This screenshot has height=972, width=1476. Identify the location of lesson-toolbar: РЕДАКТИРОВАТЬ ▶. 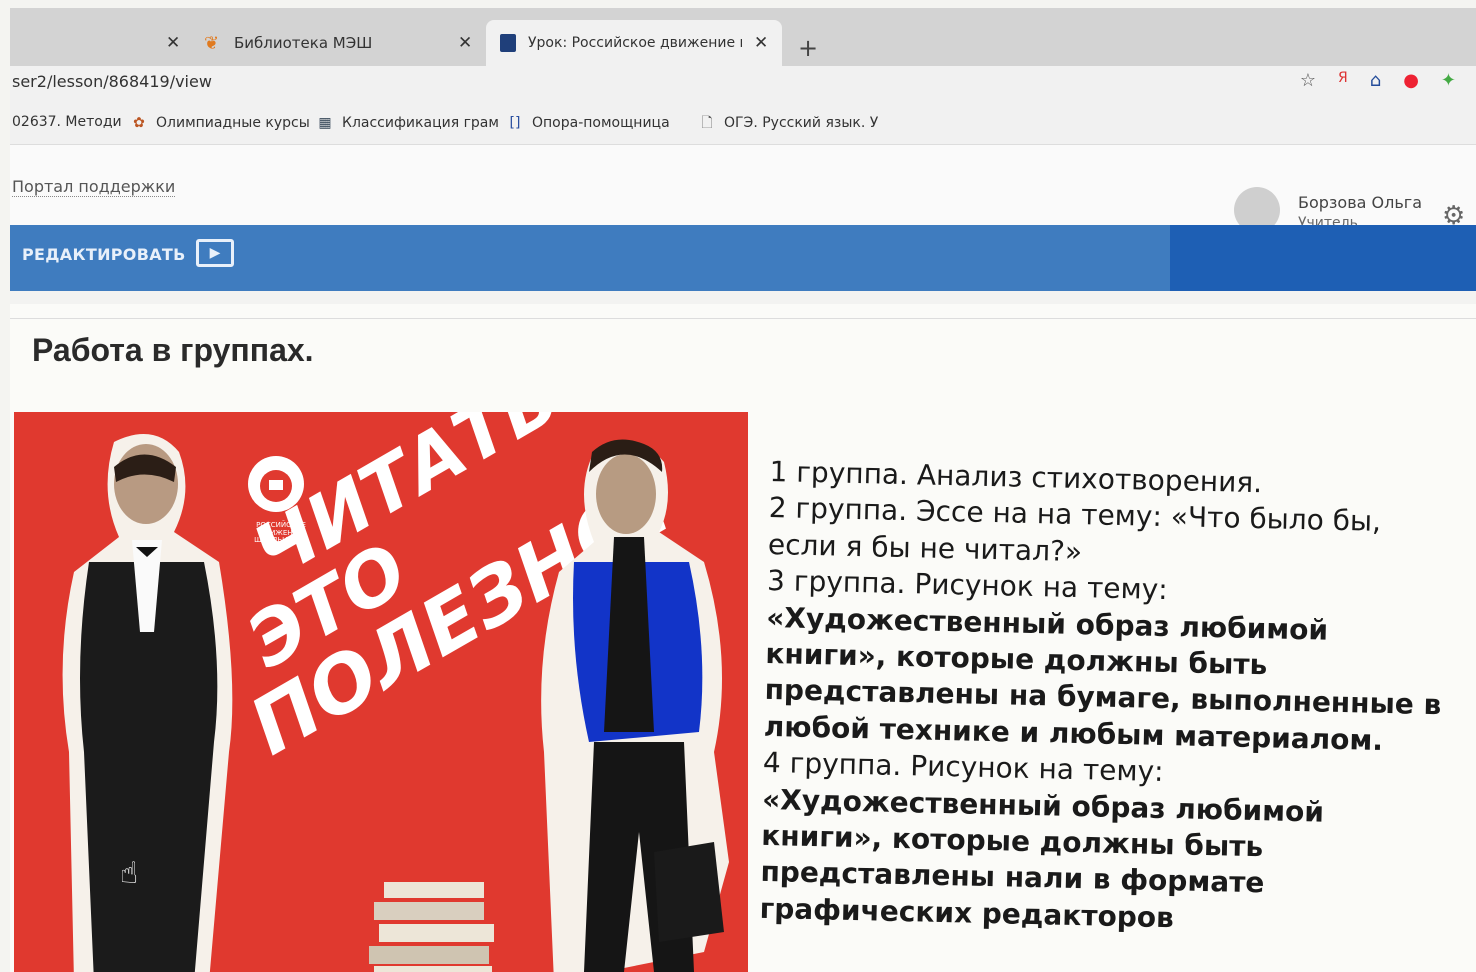
(590, 258).